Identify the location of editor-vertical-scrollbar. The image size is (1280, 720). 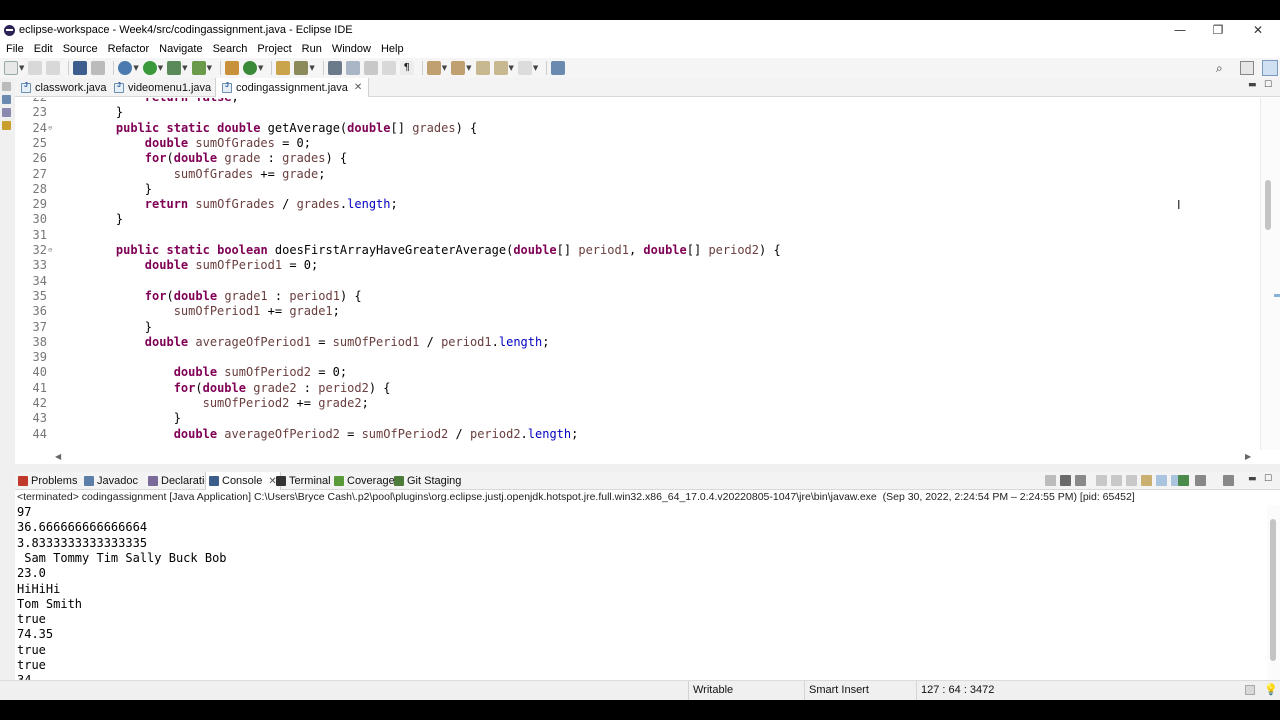
(1270, 274).